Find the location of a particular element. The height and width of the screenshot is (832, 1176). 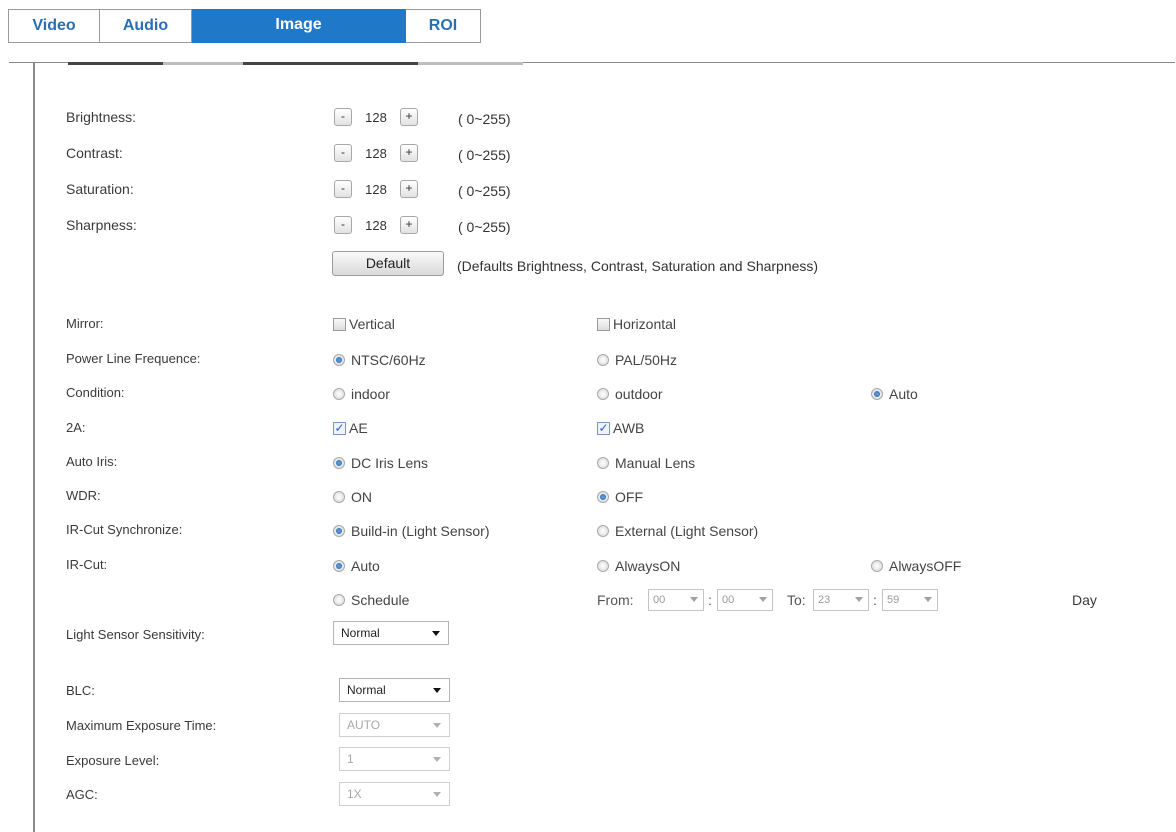

max-exposure-select: AUTO is located at coordinates (394, 725).